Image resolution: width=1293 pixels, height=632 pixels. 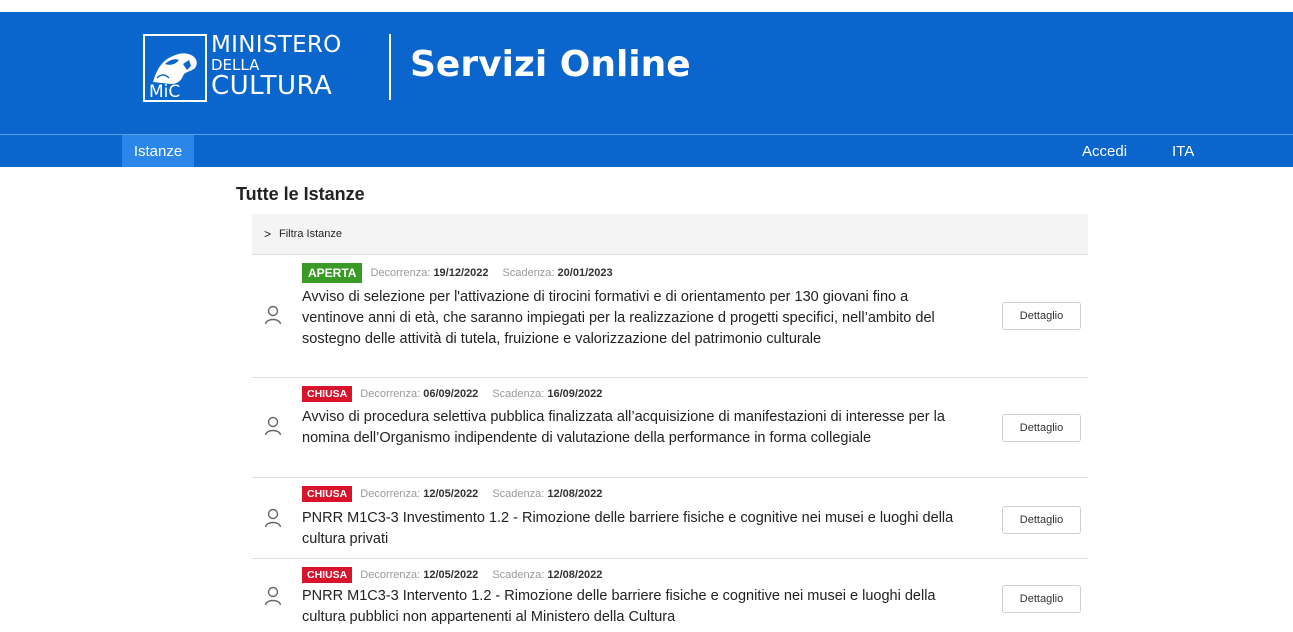 I want to click on decorrenza-value: 19/12/2022, so click(x=461, y=273).